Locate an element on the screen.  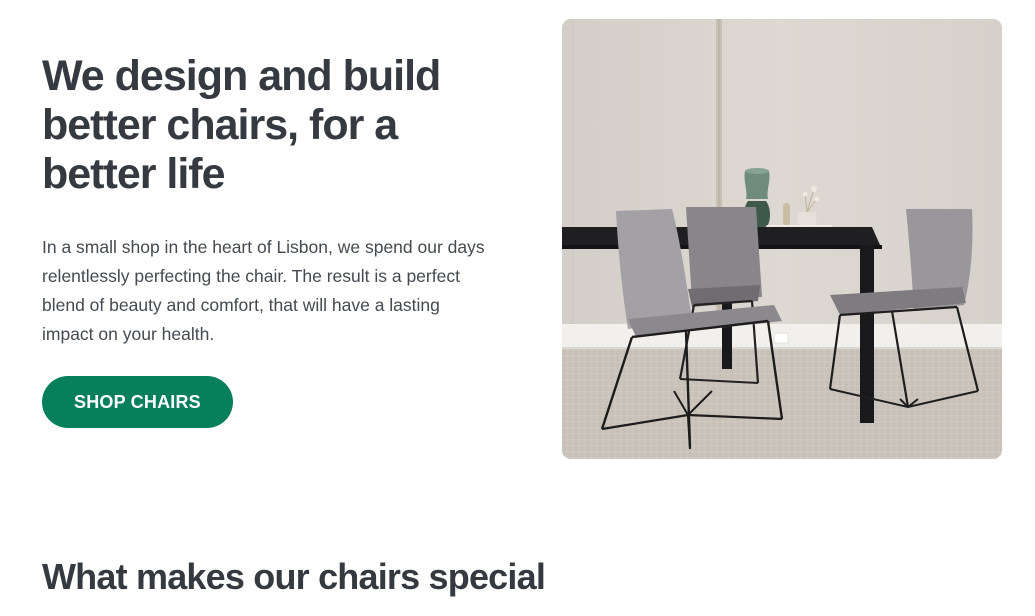
shop-chairs-button: SHOP CHAIRS is located at coordinates (137, 402).